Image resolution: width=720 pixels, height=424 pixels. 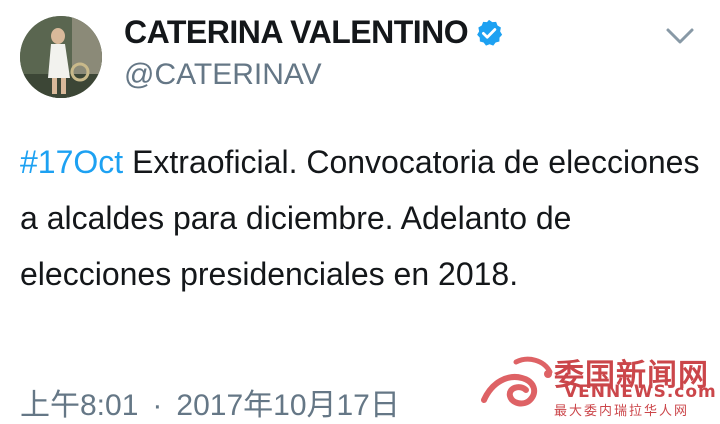 What do you see at coordinates (622, 411) in the screenshot?
I see `watermark-tagline: 最大委内瑞拉华人网` at bounding box center [622, 411].